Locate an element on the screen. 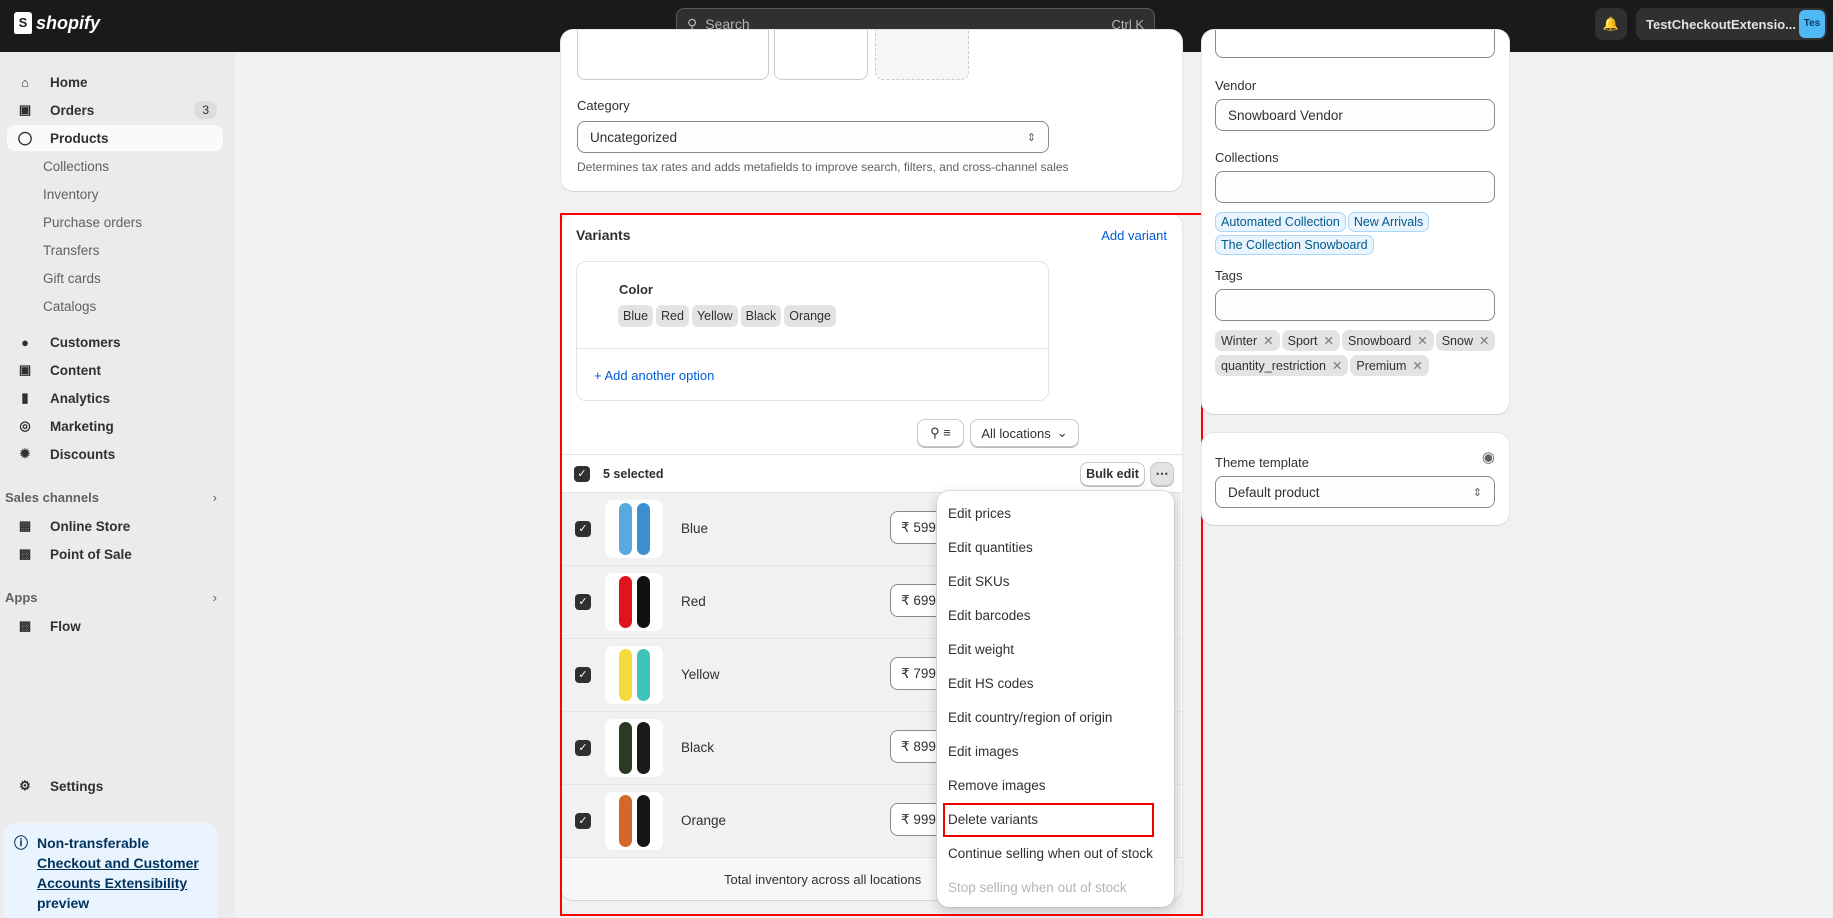  tags-input is located at coordinates (1355, 305).